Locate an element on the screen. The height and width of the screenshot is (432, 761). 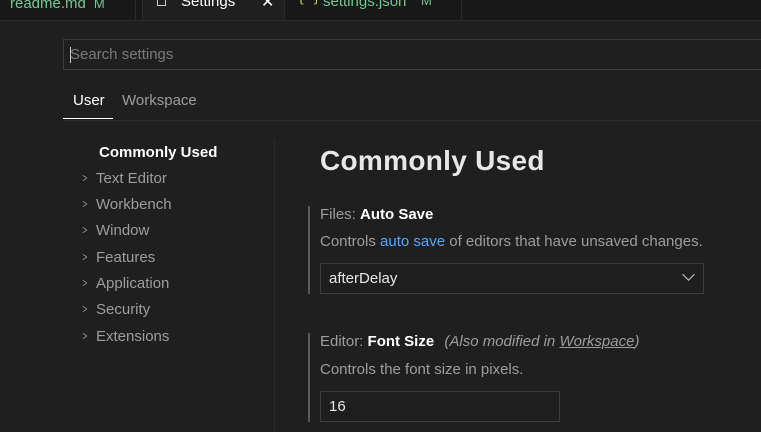
scope-divider is located at coordinates (412, 120).